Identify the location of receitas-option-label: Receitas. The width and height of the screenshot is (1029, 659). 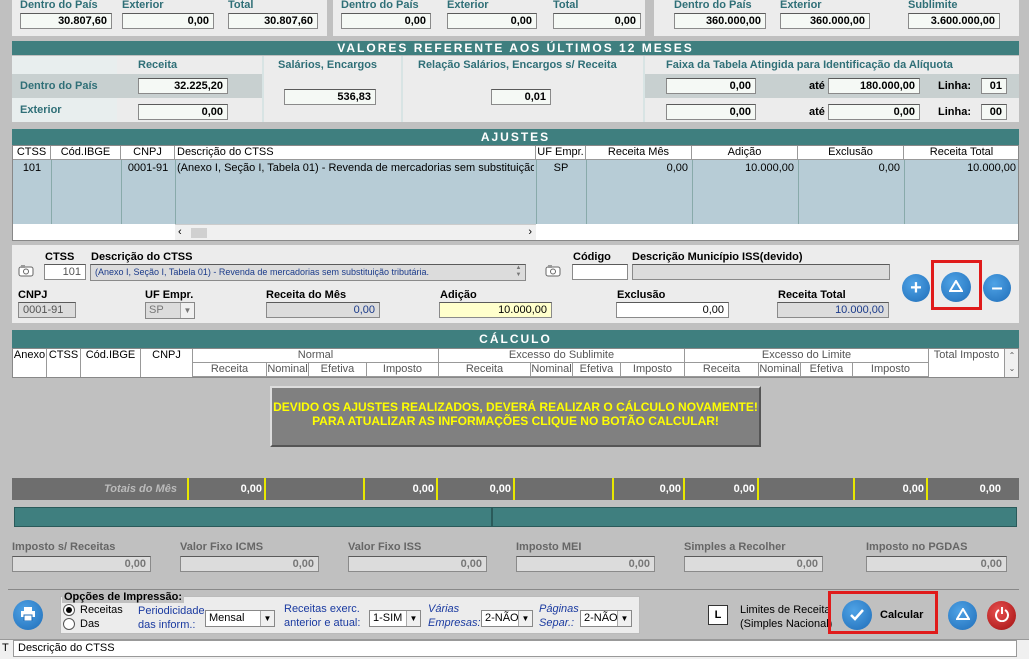
(101, 610).